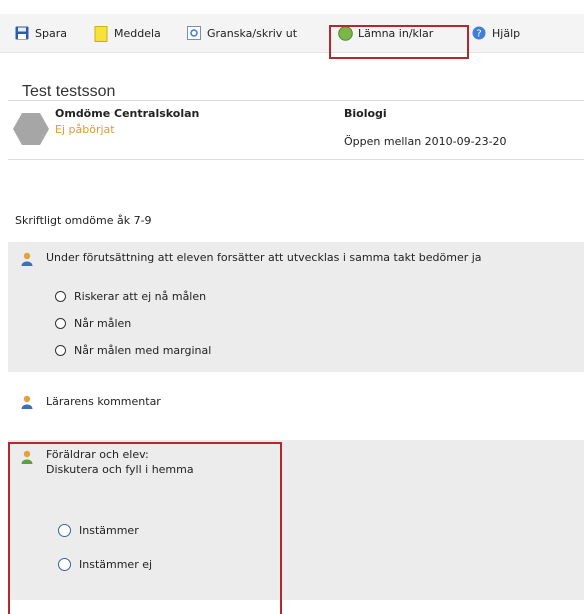  I want to click on submit-highlight-box, so click(399, 42).